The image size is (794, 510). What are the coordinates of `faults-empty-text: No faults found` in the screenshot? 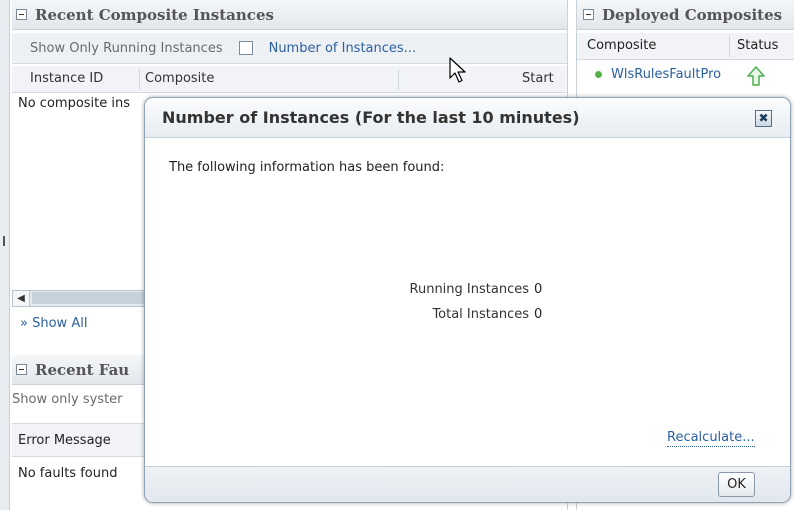 It's located at (68, 473).